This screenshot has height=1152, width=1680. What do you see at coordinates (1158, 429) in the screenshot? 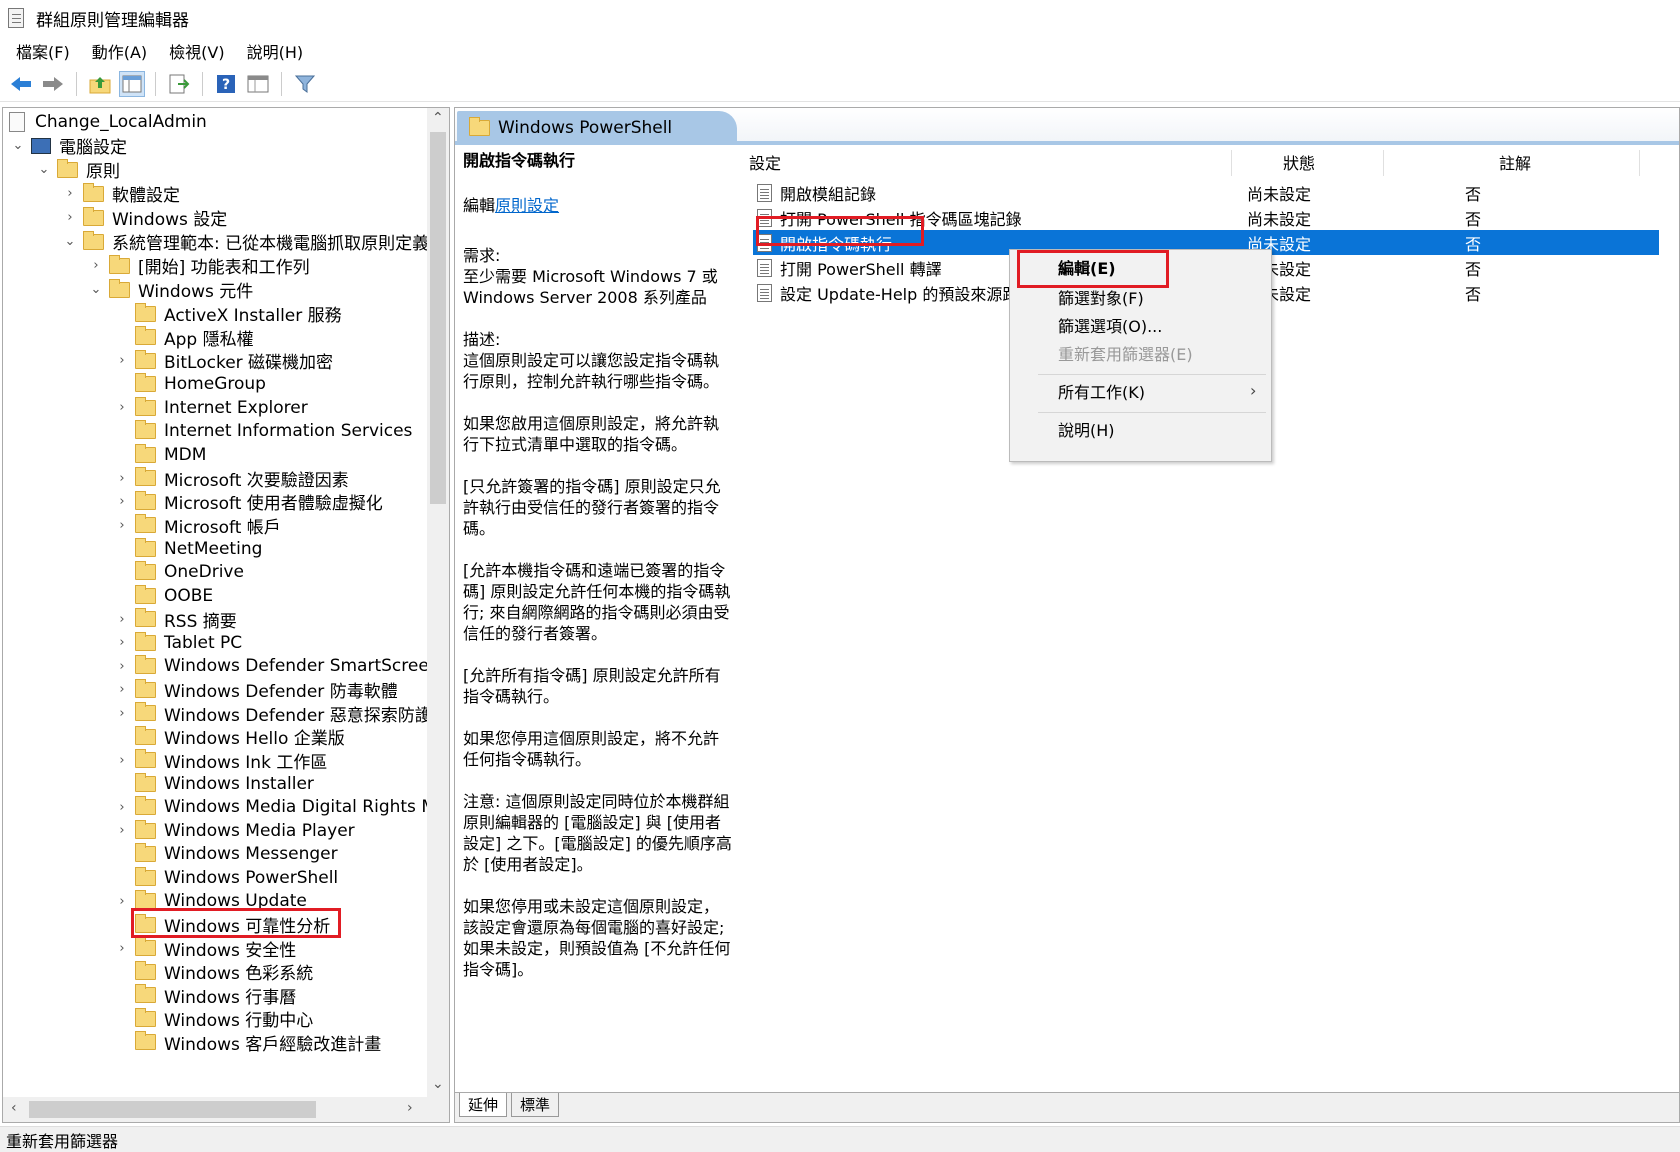
I see `menu-item-help: 說明(H)` at bounding box center [1158, 429].